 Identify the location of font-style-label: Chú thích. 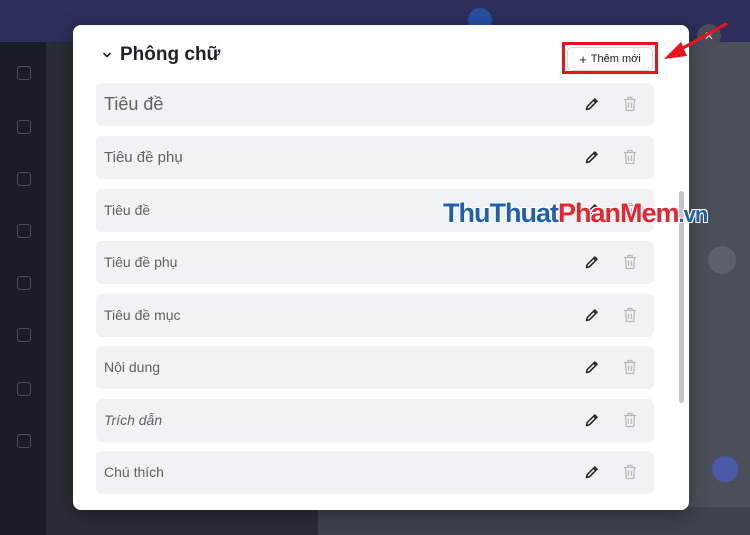
(134, 472).